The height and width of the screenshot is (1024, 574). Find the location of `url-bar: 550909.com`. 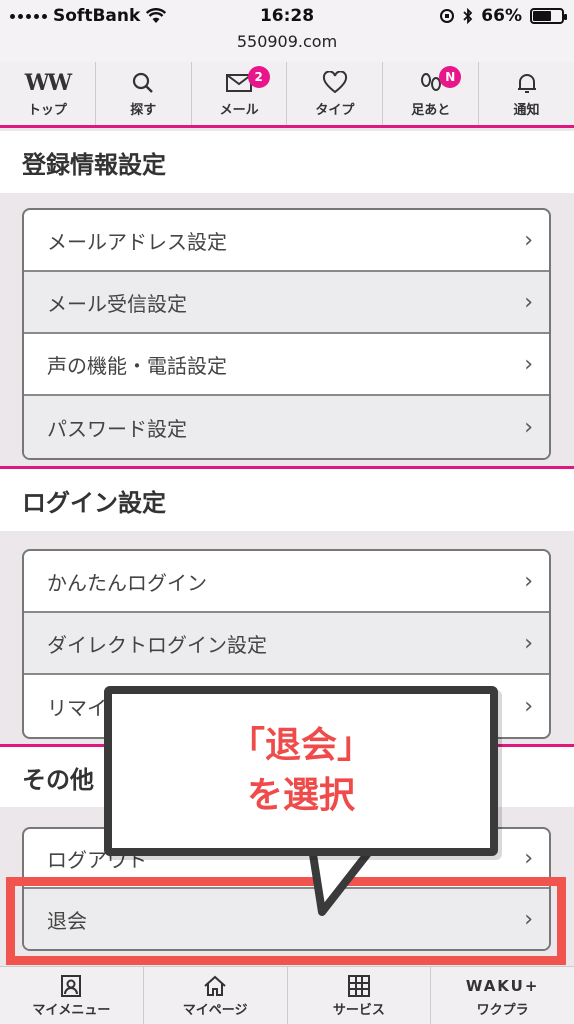

url-bar: 550909.com is located at coordinates (287, 41).